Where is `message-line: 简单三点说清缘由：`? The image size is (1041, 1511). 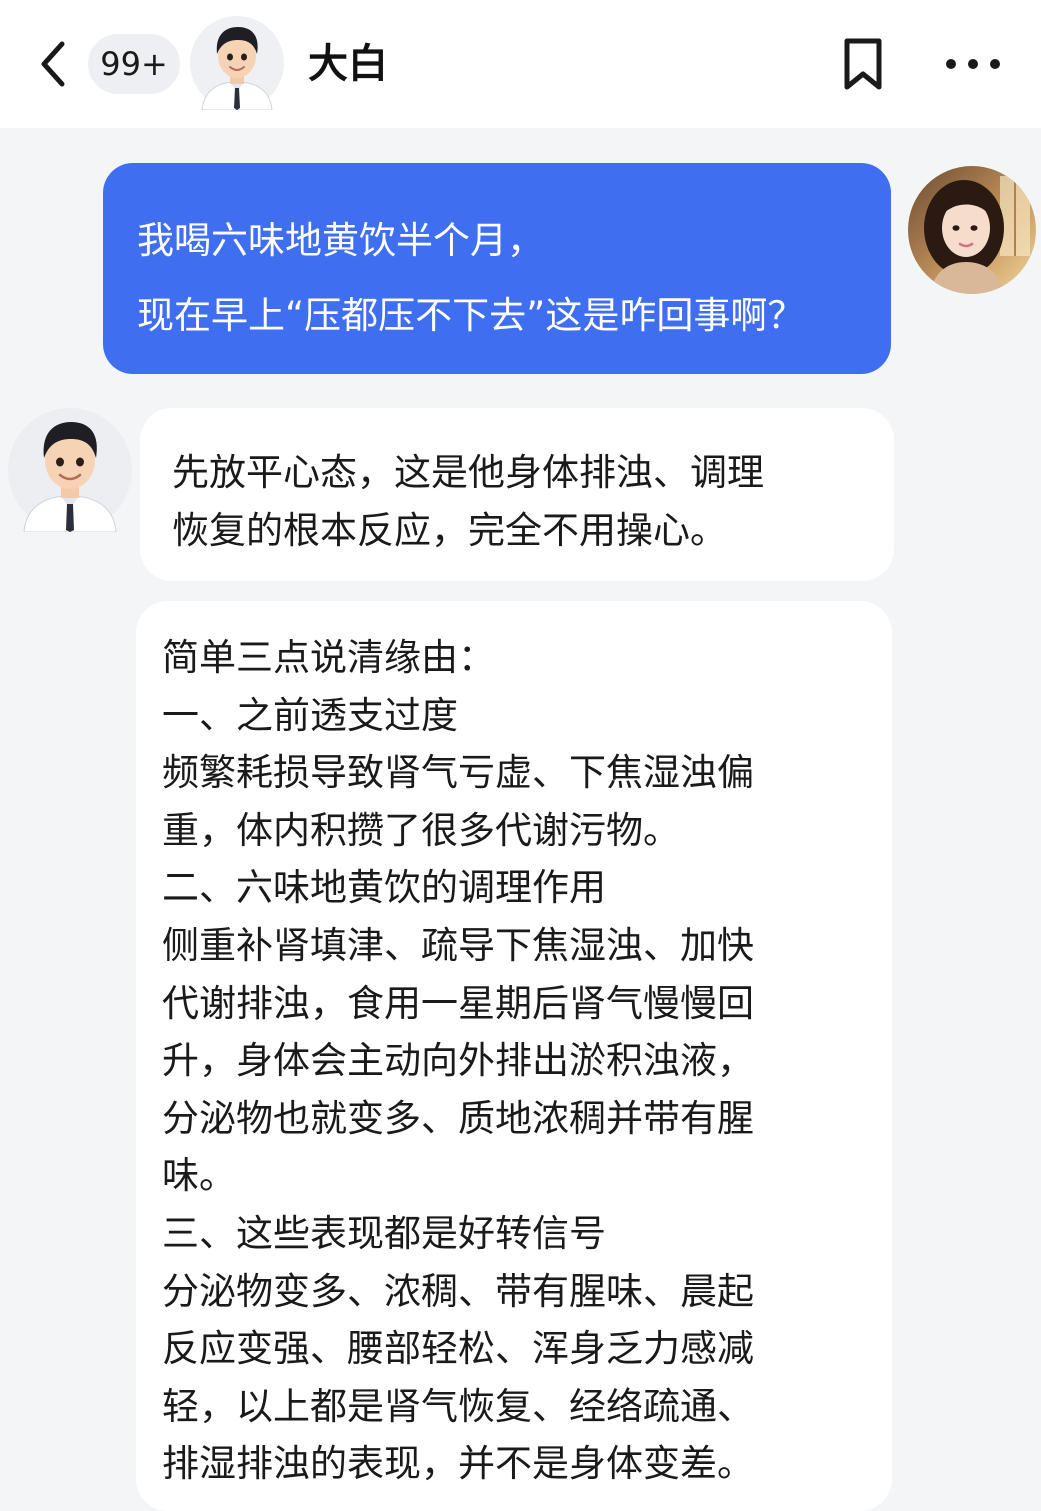
message-line: 简单三点说清缘由： is located at coordinates (328, 657).